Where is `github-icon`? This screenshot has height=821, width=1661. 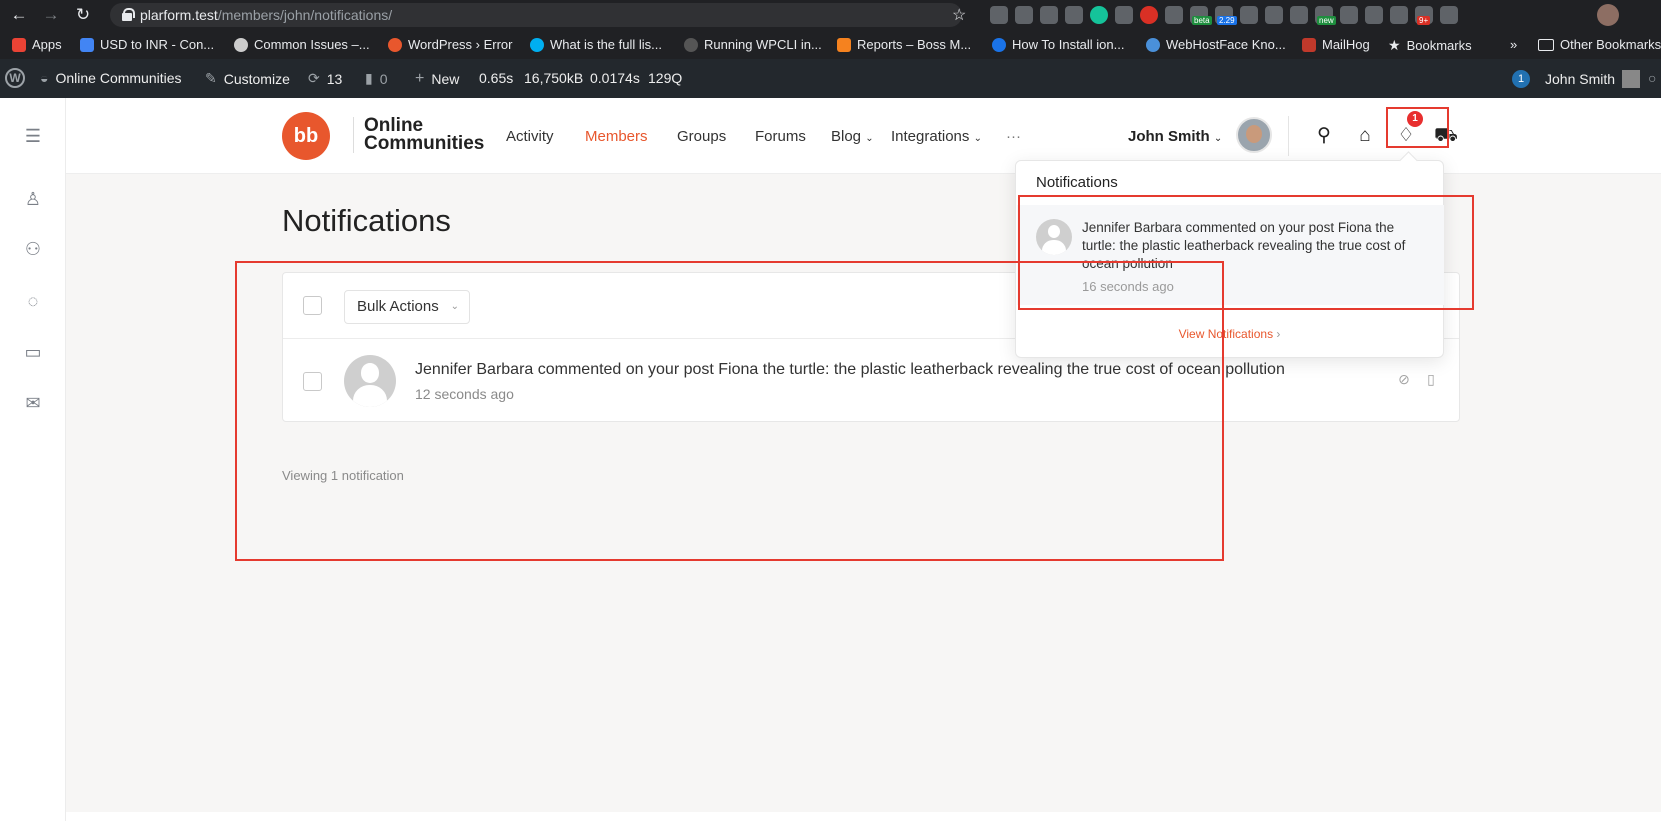
github-icon is located at coordinates (691, 44).